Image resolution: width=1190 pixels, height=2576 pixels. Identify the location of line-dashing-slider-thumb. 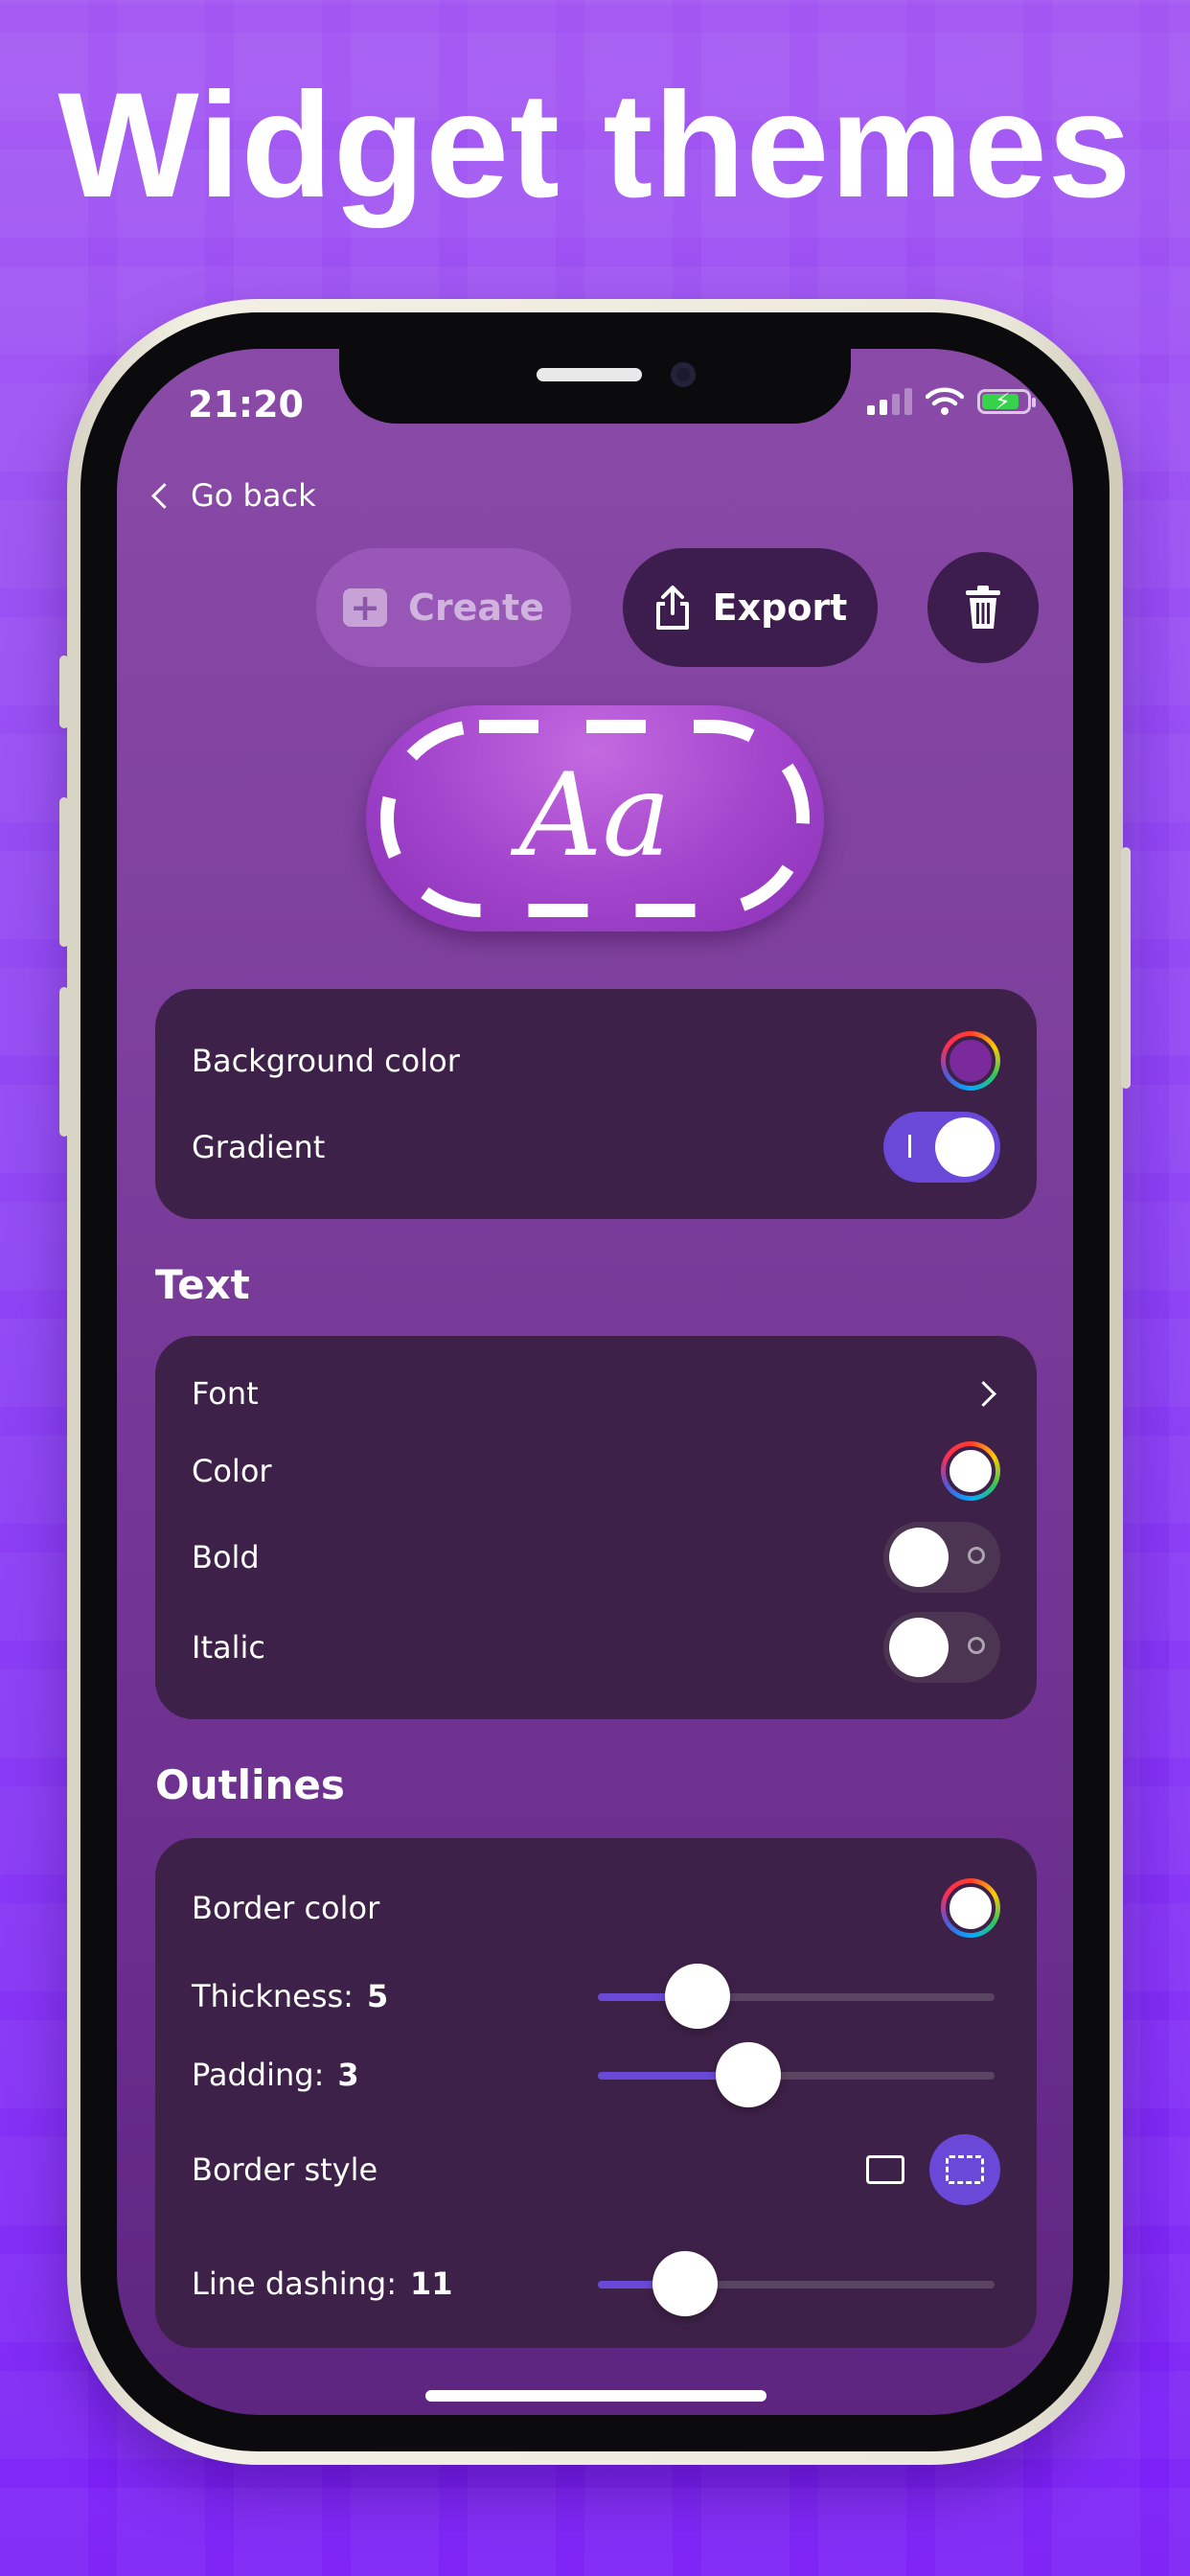
(685, 2283).